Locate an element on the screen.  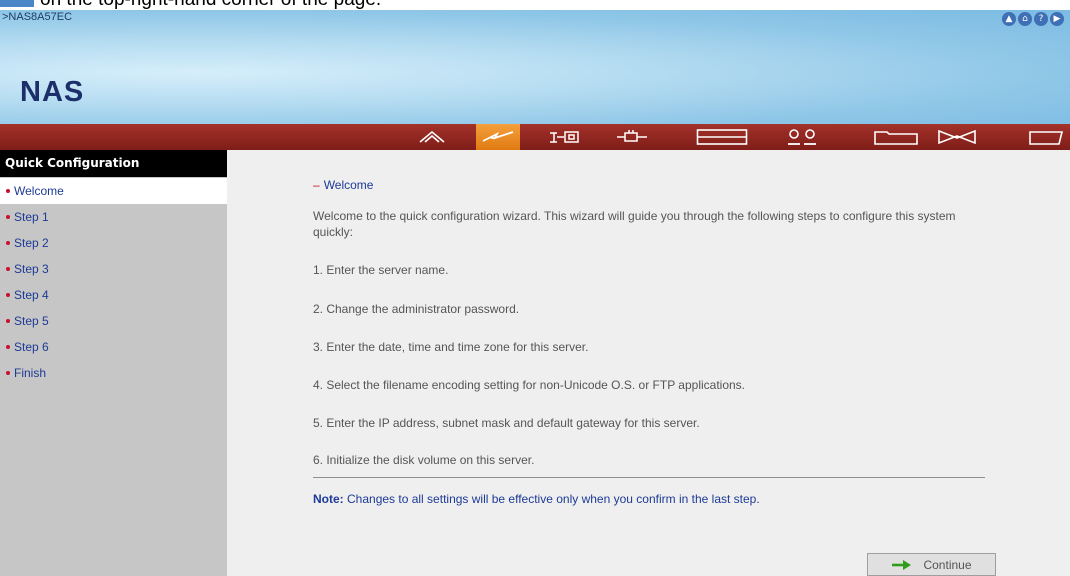
sidebar-item-label: Step 6 is located at coordinates (31, 347).